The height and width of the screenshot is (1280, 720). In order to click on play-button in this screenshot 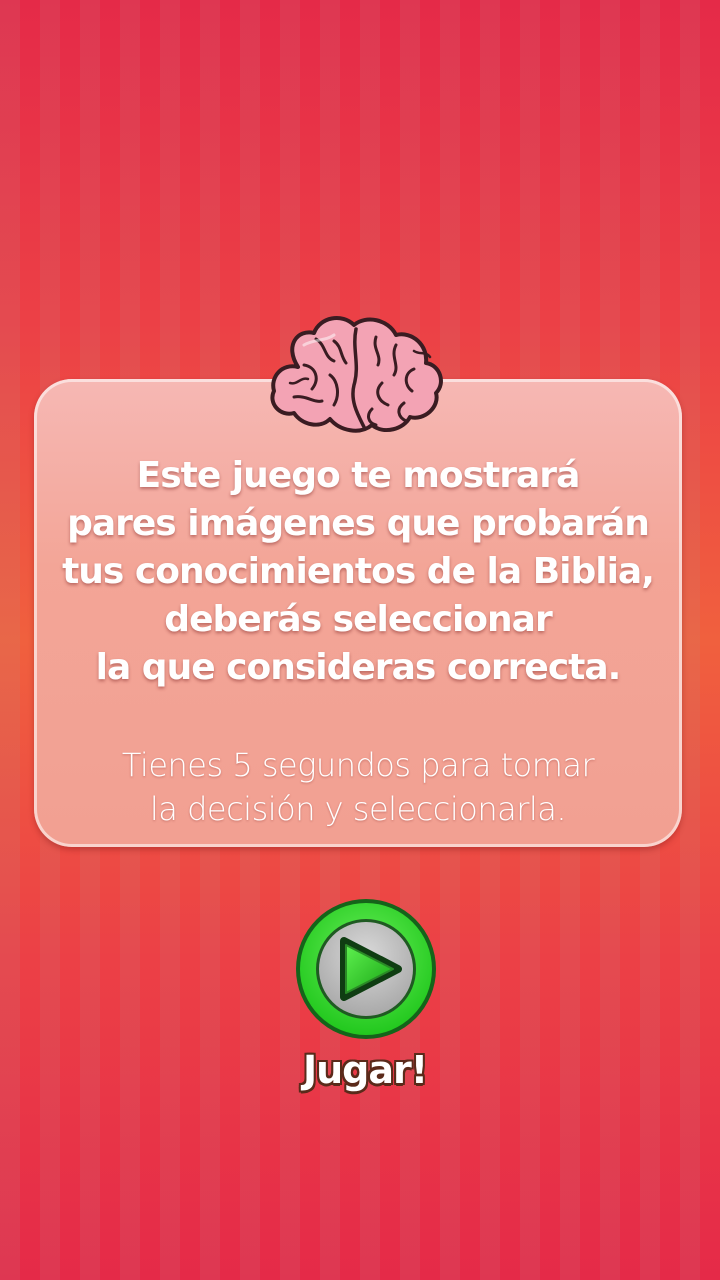, I will do `click(366, 969)`.